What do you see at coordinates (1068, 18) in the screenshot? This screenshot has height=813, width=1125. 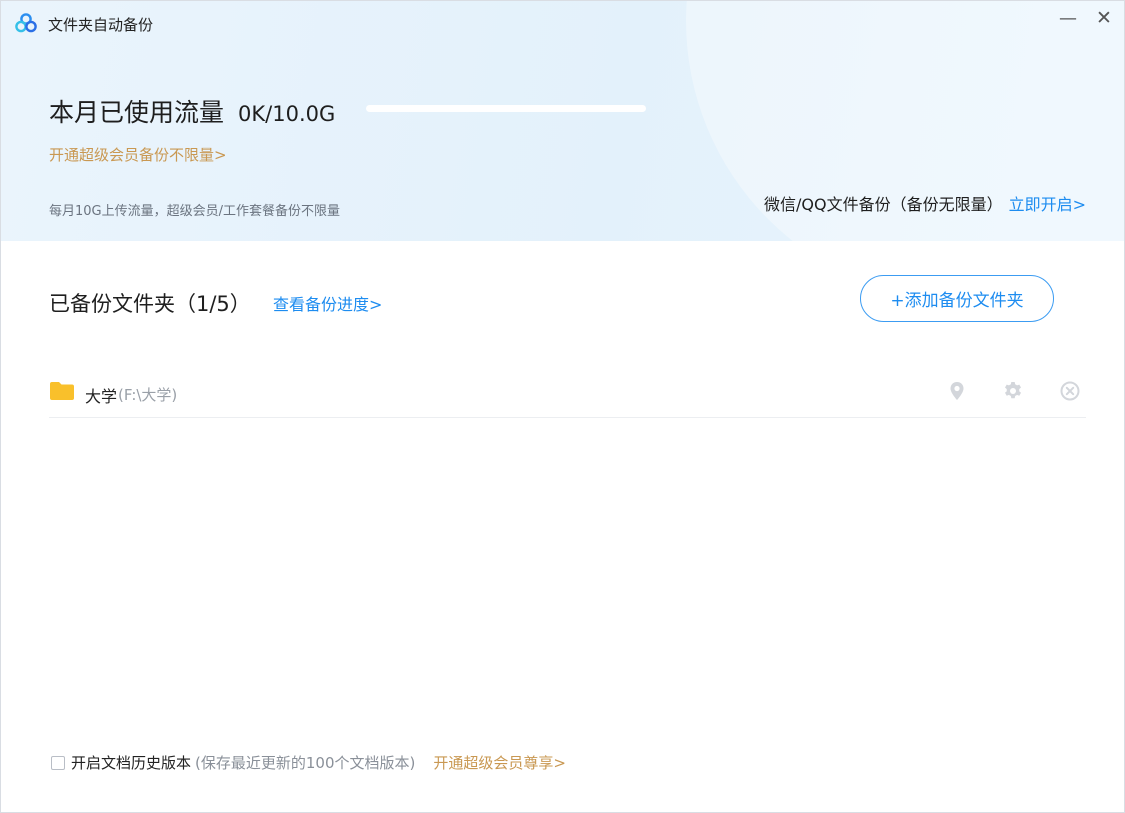 I see `minimize-button: —` at bounding box center [1068, 18].